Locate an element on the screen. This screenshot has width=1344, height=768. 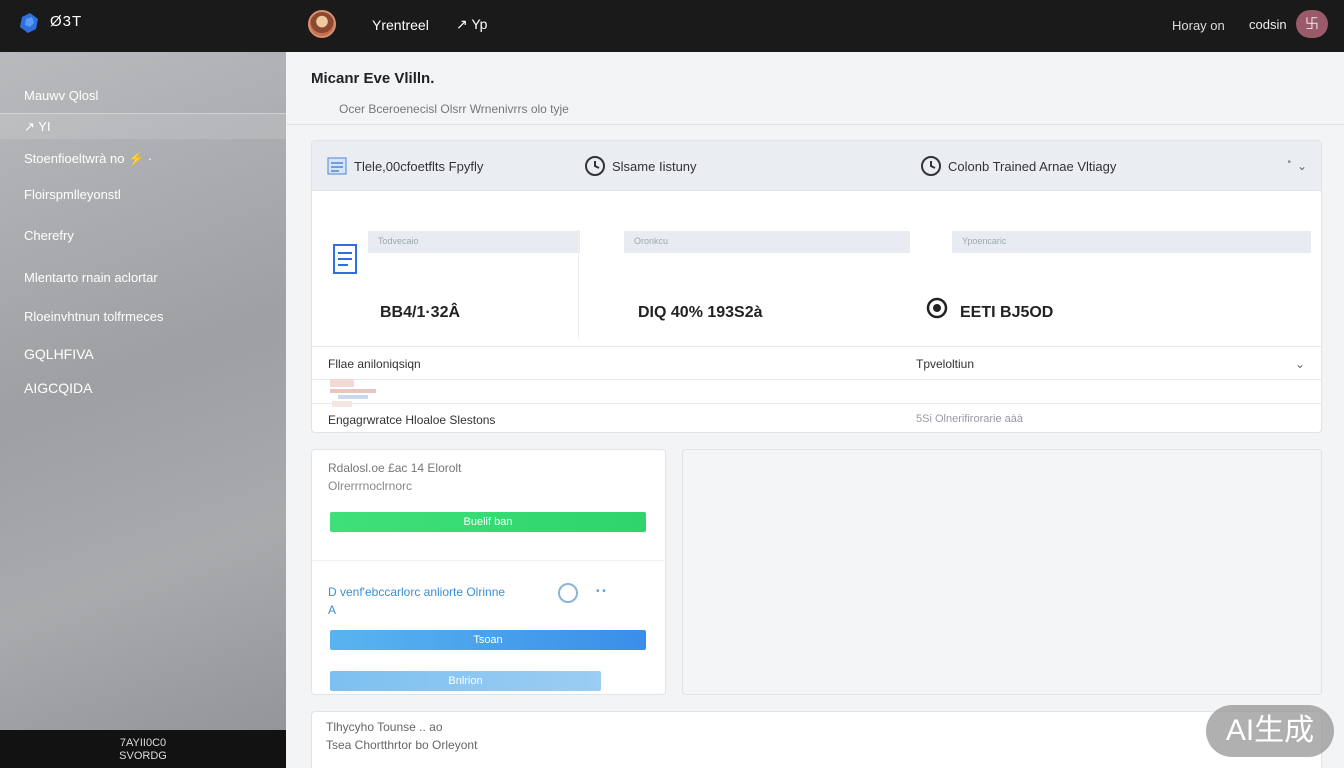
header-link-1: Horay on is located at coordinates (1198, 25).